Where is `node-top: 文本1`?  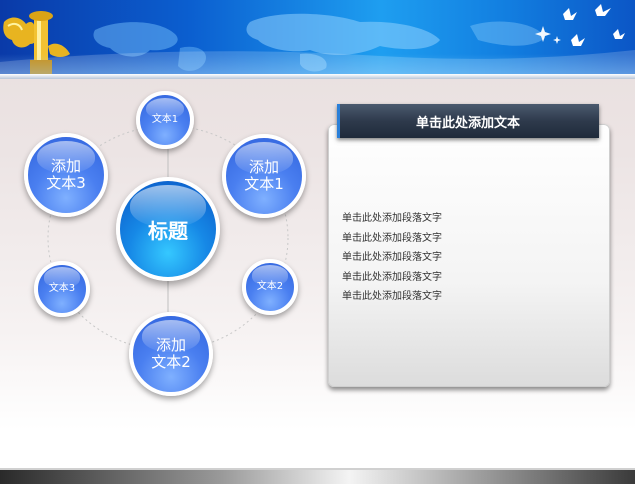 node-top: 文本1 is located at coordinates (165, 120).